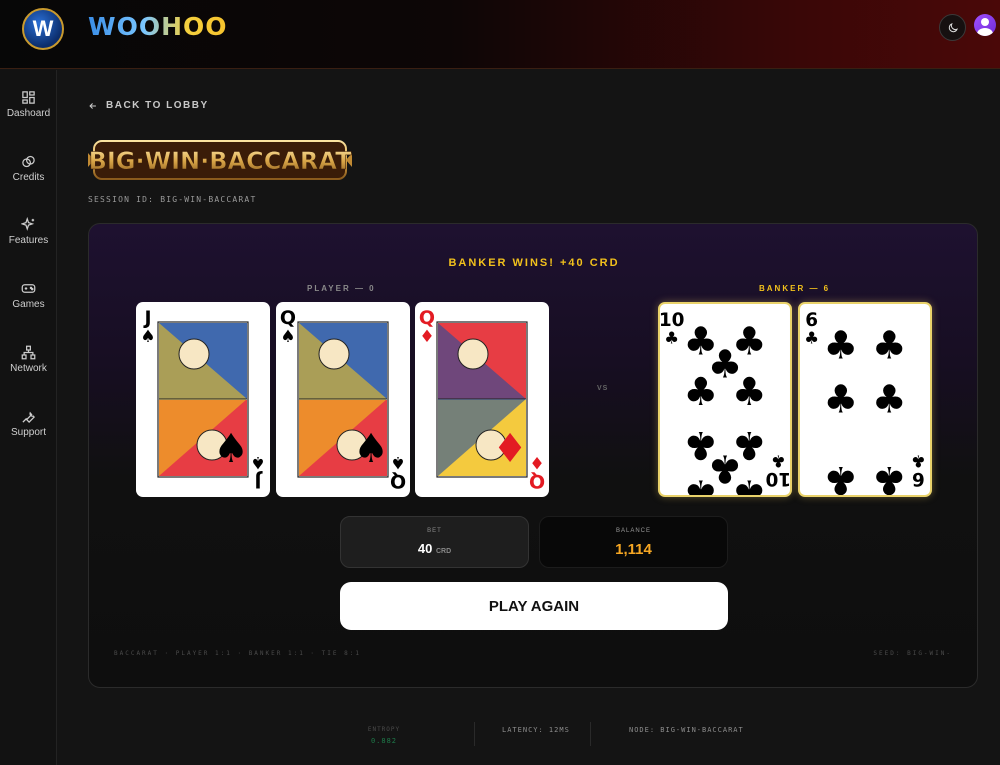  What do you see at coordinates (384, 729) in the screenshot?
I see `entropy-label: ENTROPY` at bounding box center [384, 729].